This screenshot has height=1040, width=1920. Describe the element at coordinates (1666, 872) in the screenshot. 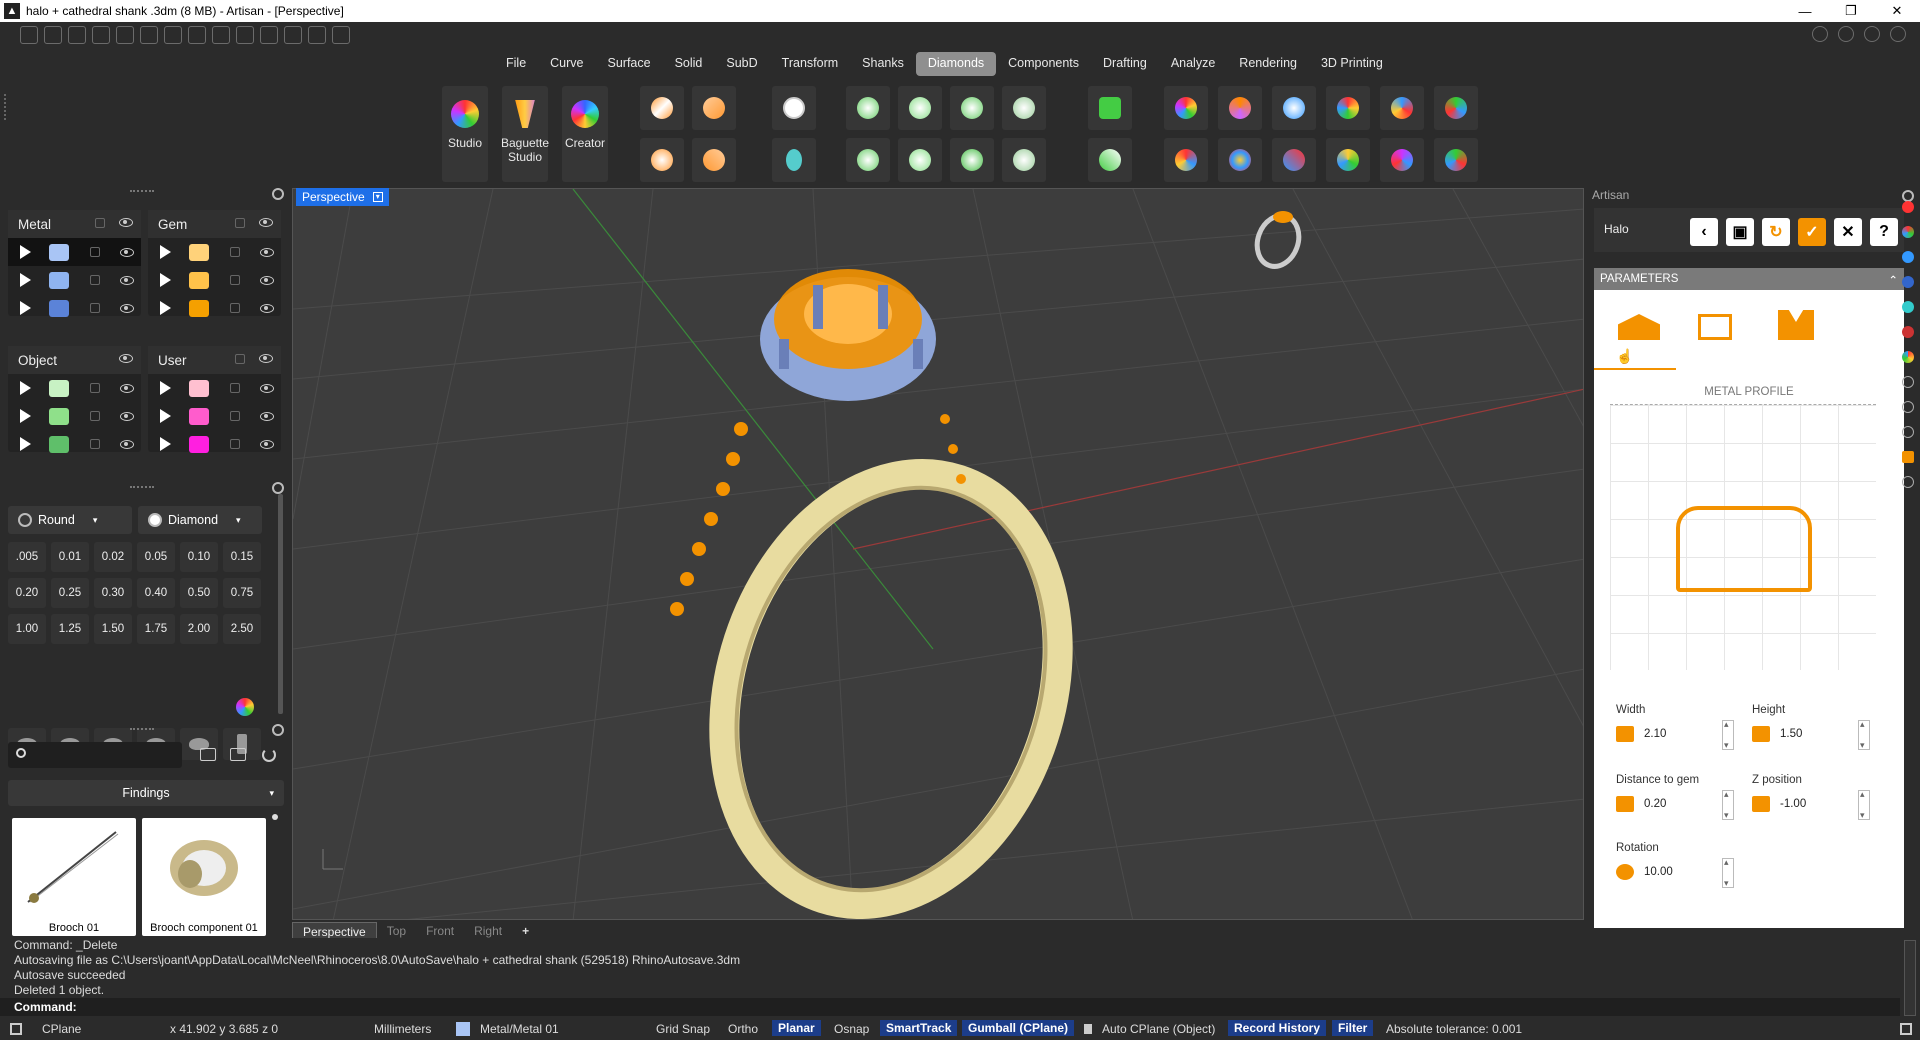

I see `rotation-field: 10.00` at that location.